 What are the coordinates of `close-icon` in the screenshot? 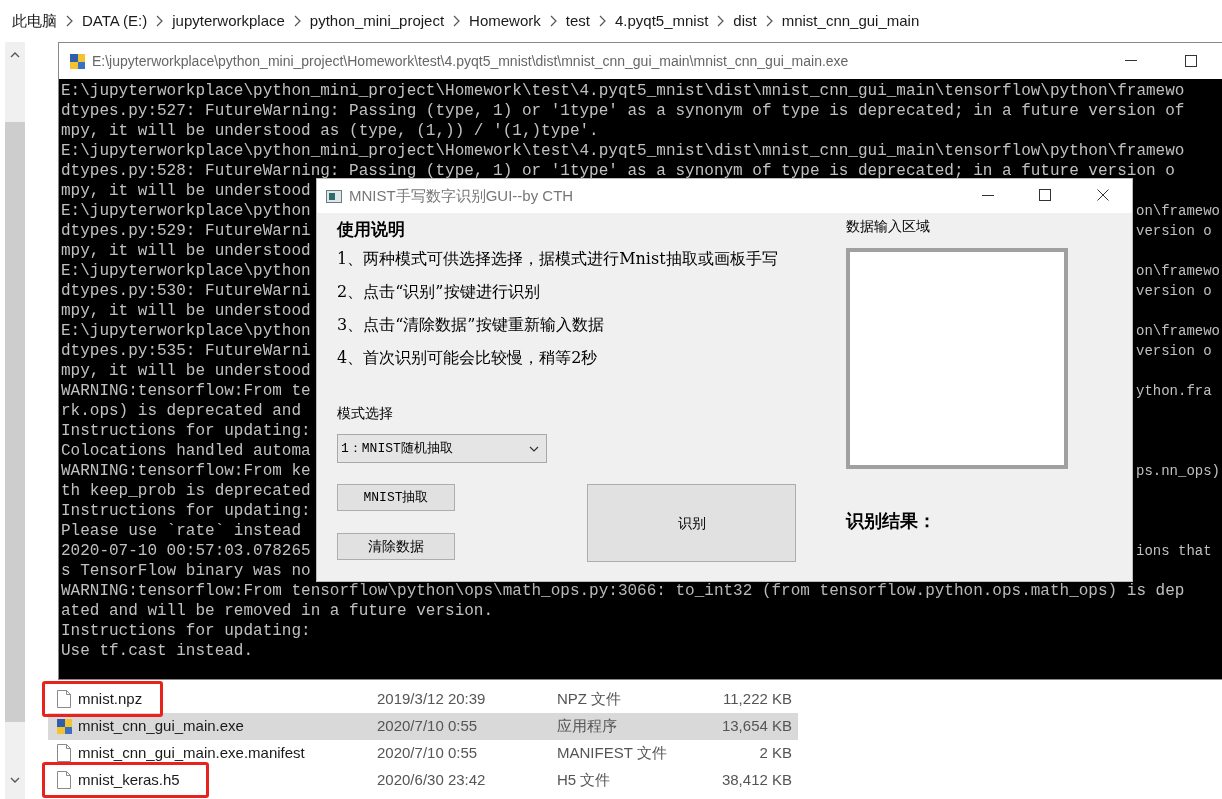 It's located at (1103, 195).